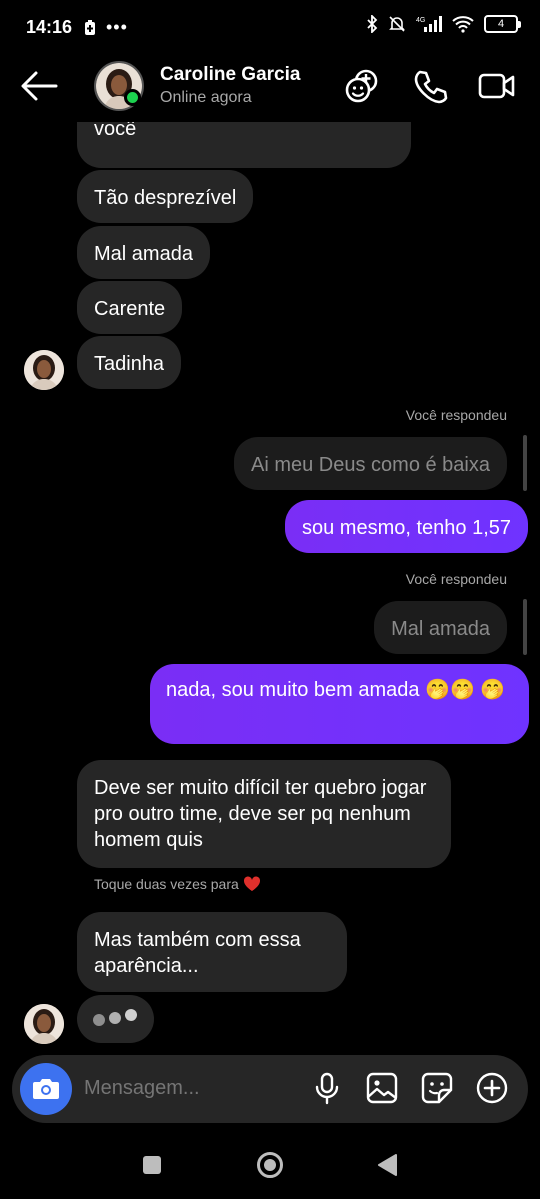 This screenshot has width=540, height=1199. I want to click on gallery-icon, so click(382, 1088).